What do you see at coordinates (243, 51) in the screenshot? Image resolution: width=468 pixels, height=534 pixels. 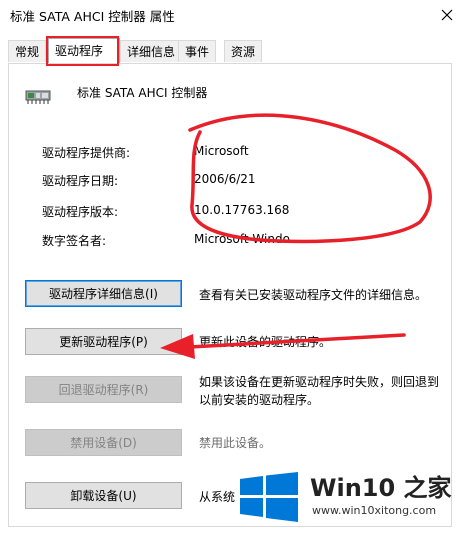 I see `tab-resources: 资源` at bounding box center [243, 51].